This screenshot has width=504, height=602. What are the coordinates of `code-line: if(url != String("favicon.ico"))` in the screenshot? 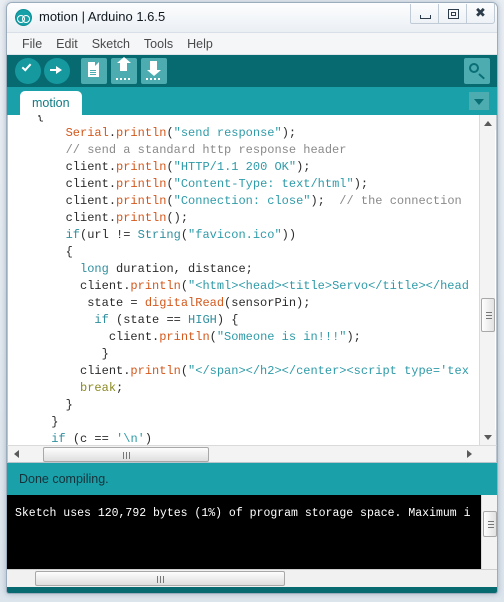 It's located at (245, 235).